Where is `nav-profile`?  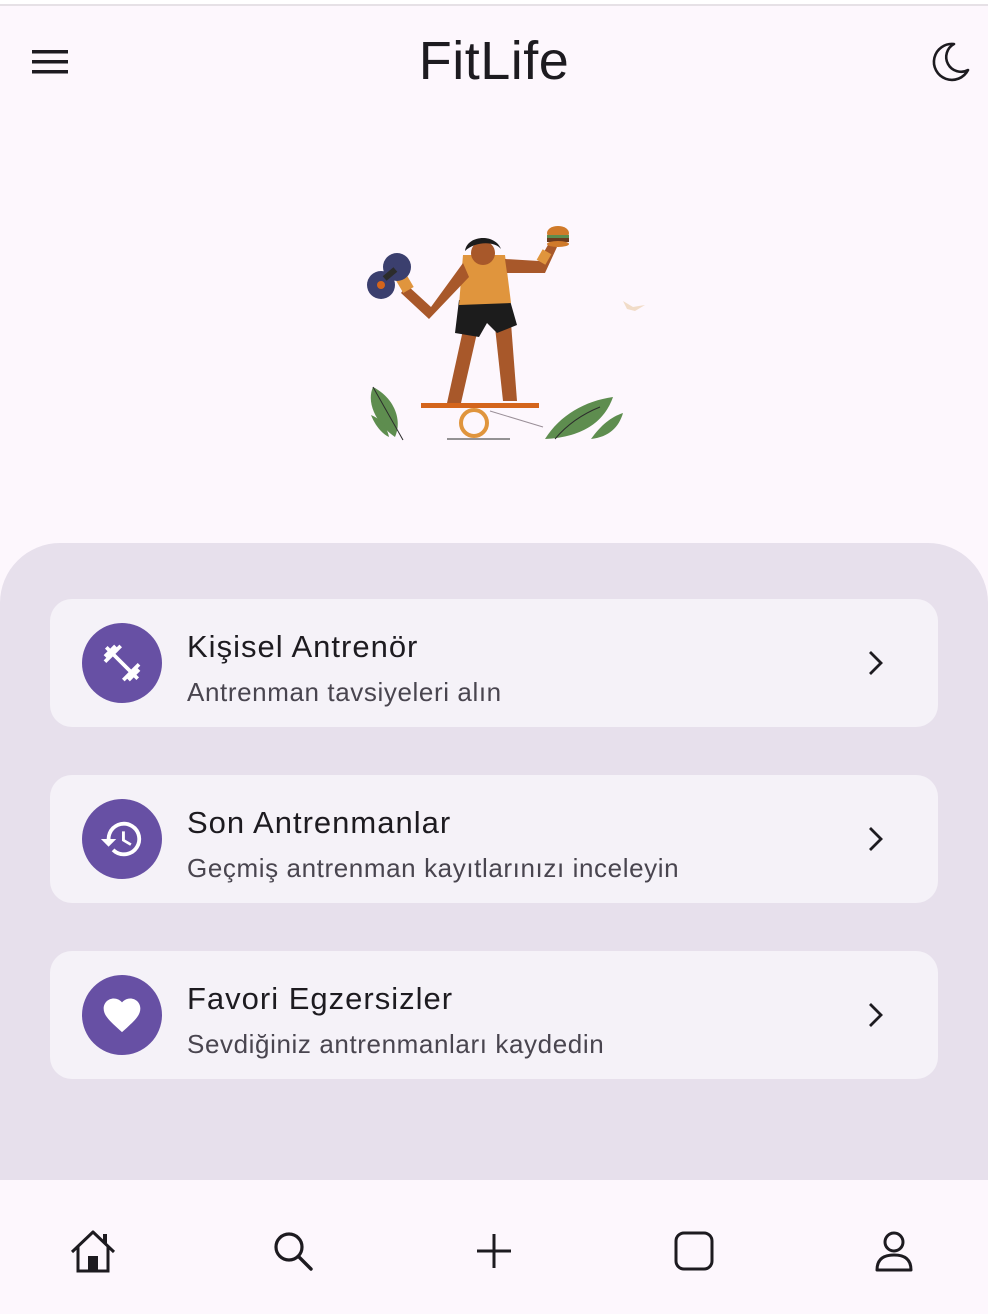
nav-profile is located at coordinates (894, 1251).